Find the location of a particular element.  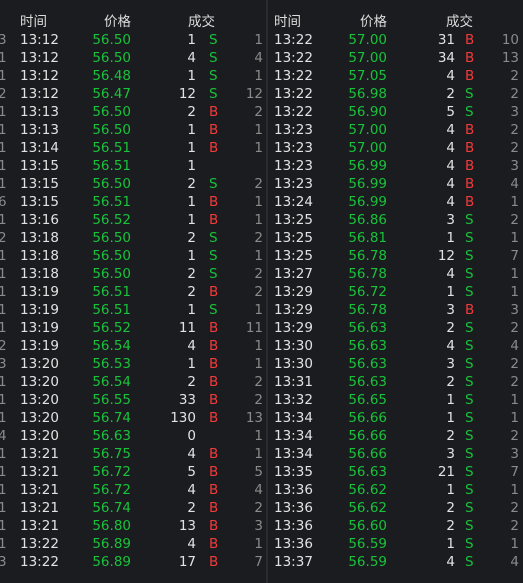

left-tick-row: 1 13:13 56.50 2 B 2 is located at coordinates (133, 112).